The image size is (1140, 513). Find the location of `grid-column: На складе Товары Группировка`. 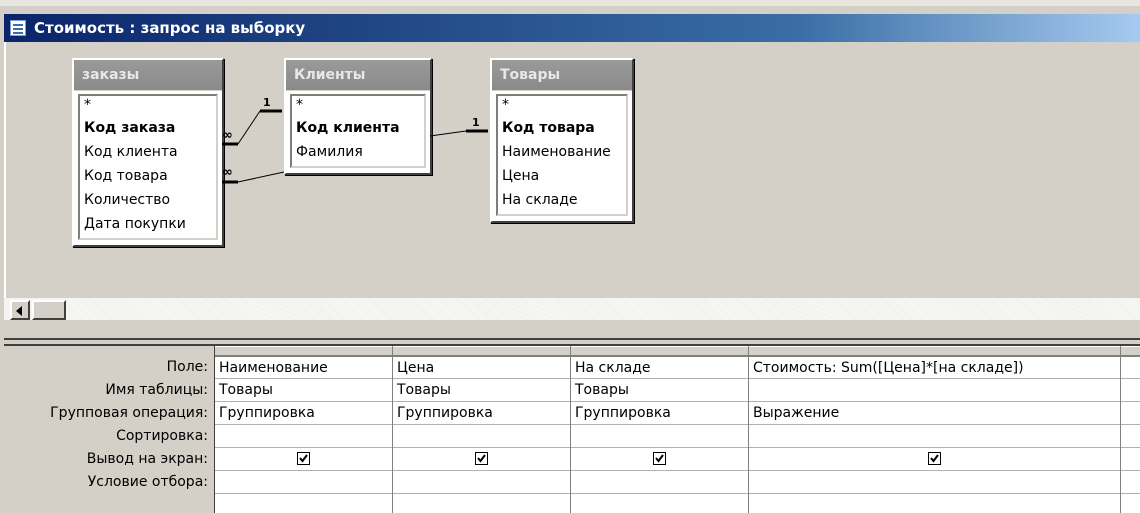

grid-column: На складе Товары Группировка is located at coordinates (660, 429).